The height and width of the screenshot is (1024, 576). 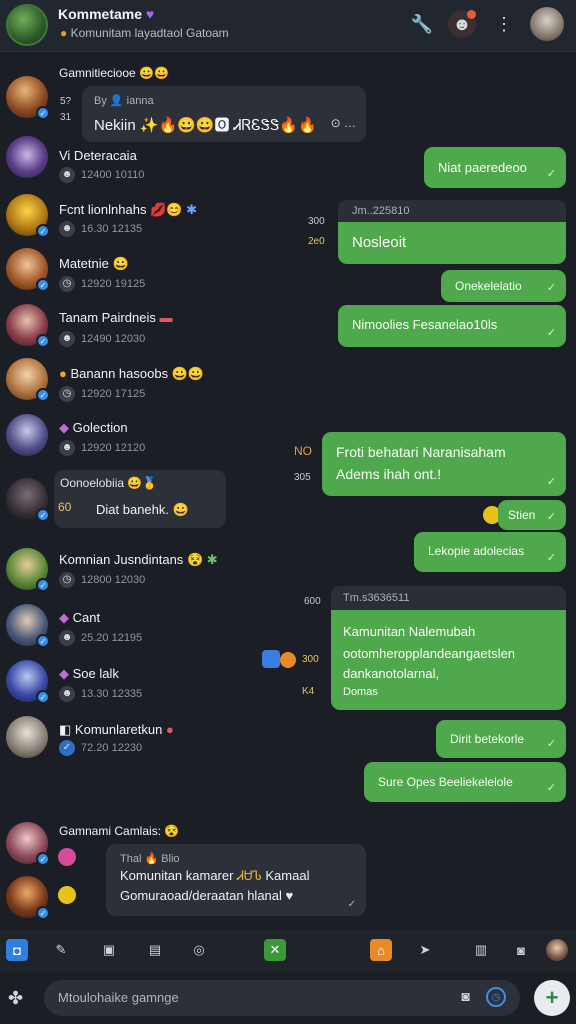 What do you see at coordinates (106, 14) in the screenshot?
I see `group-title: Kommetame ♥` at bounding box center [106, 14].